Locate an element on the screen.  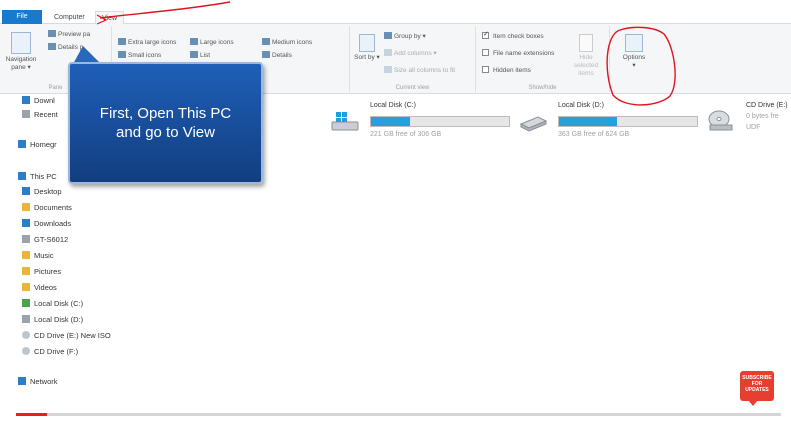
nav-item: Videos is located at coordinates (39, 288).